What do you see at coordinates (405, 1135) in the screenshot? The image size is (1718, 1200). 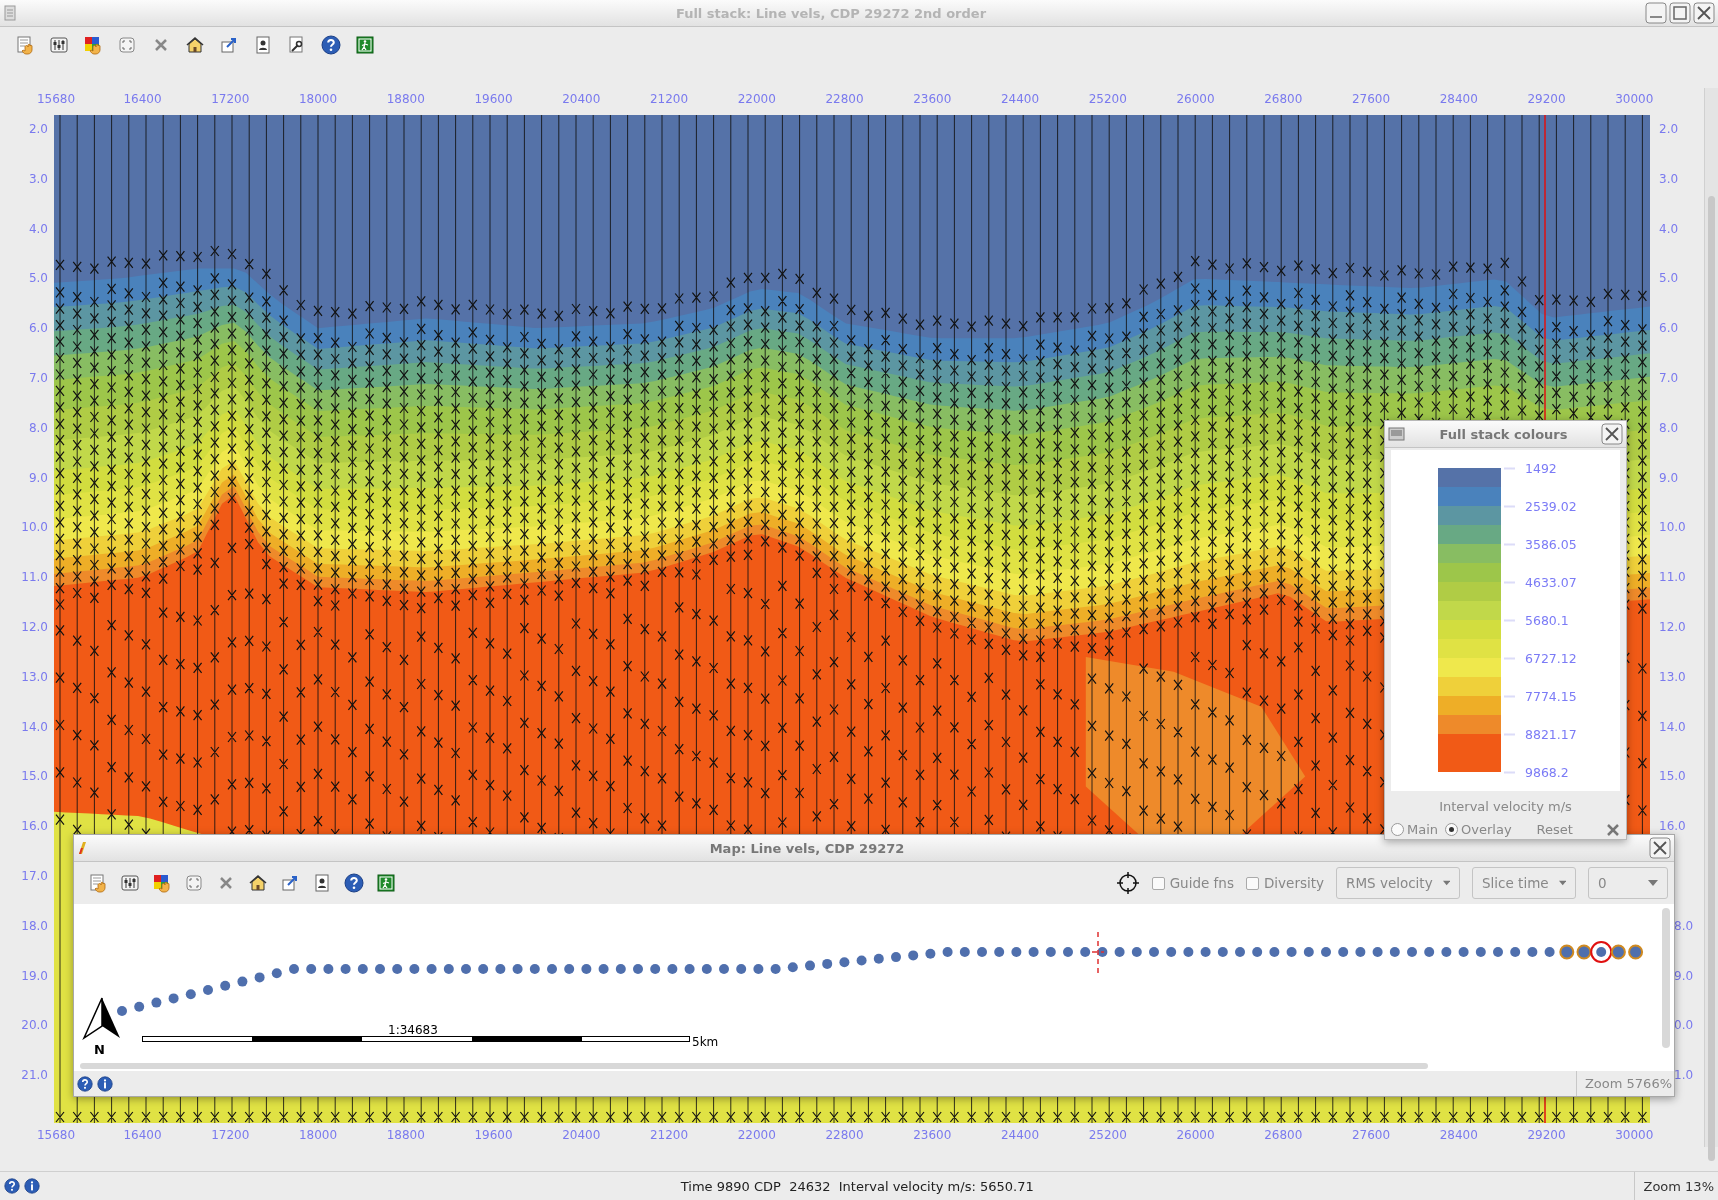 I see `axis-label: 18800` at bounding box center [405, 1135].